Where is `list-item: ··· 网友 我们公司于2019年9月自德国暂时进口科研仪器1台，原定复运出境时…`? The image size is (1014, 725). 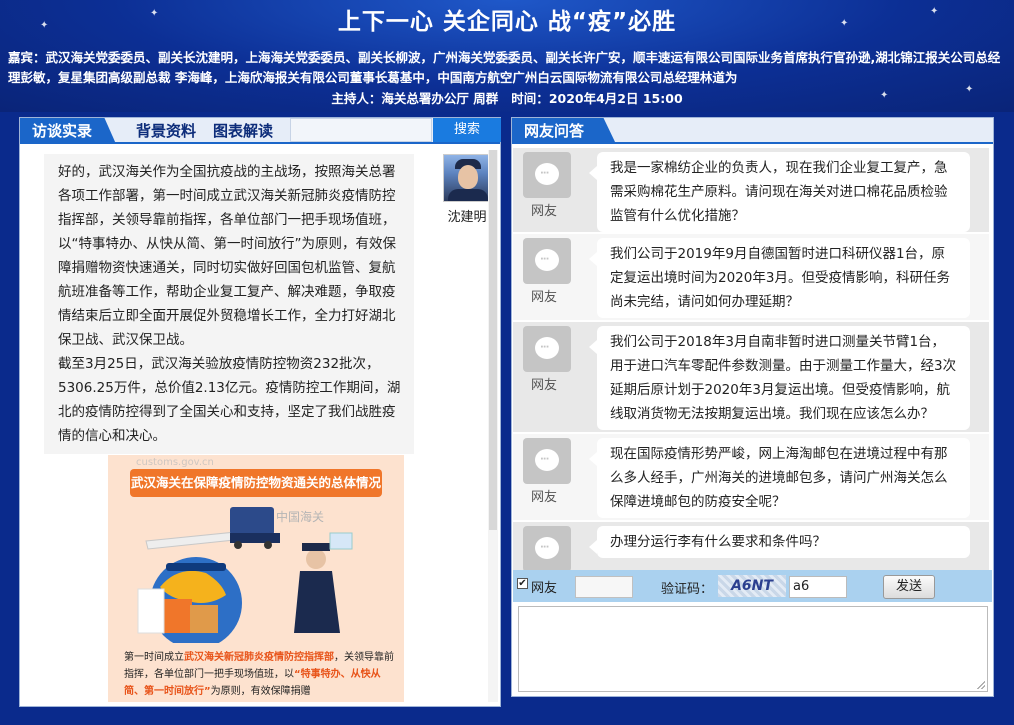 list-item: ··· 网友 我们公司于2019年9月自德国暂时进口科研仪器1台，原定复运出境时… is located at coordinates (751, 277).